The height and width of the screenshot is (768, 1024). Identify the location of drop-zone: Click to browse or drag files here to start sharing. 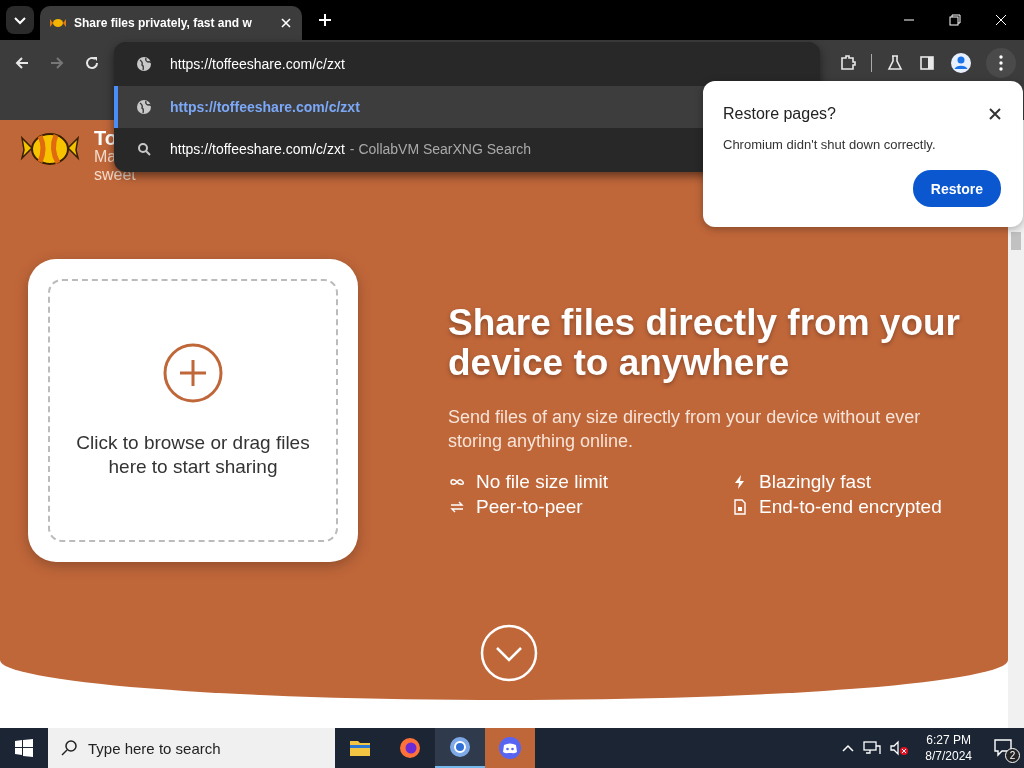
(193, 410).